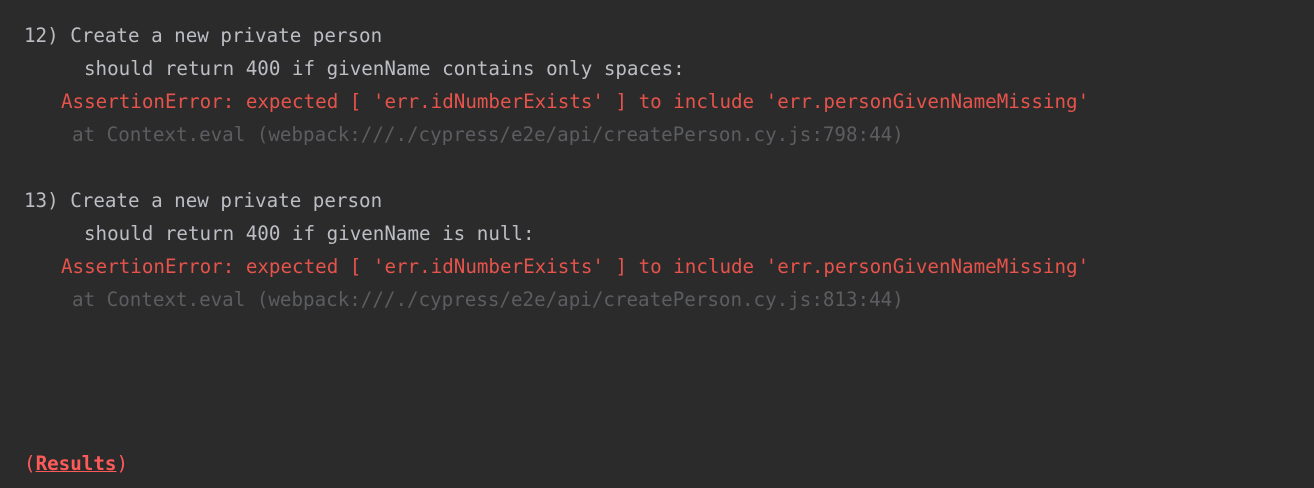  Describe the element at coordinates (122, 463) in the screenshot. I see `results-close-paren: )` at that location.